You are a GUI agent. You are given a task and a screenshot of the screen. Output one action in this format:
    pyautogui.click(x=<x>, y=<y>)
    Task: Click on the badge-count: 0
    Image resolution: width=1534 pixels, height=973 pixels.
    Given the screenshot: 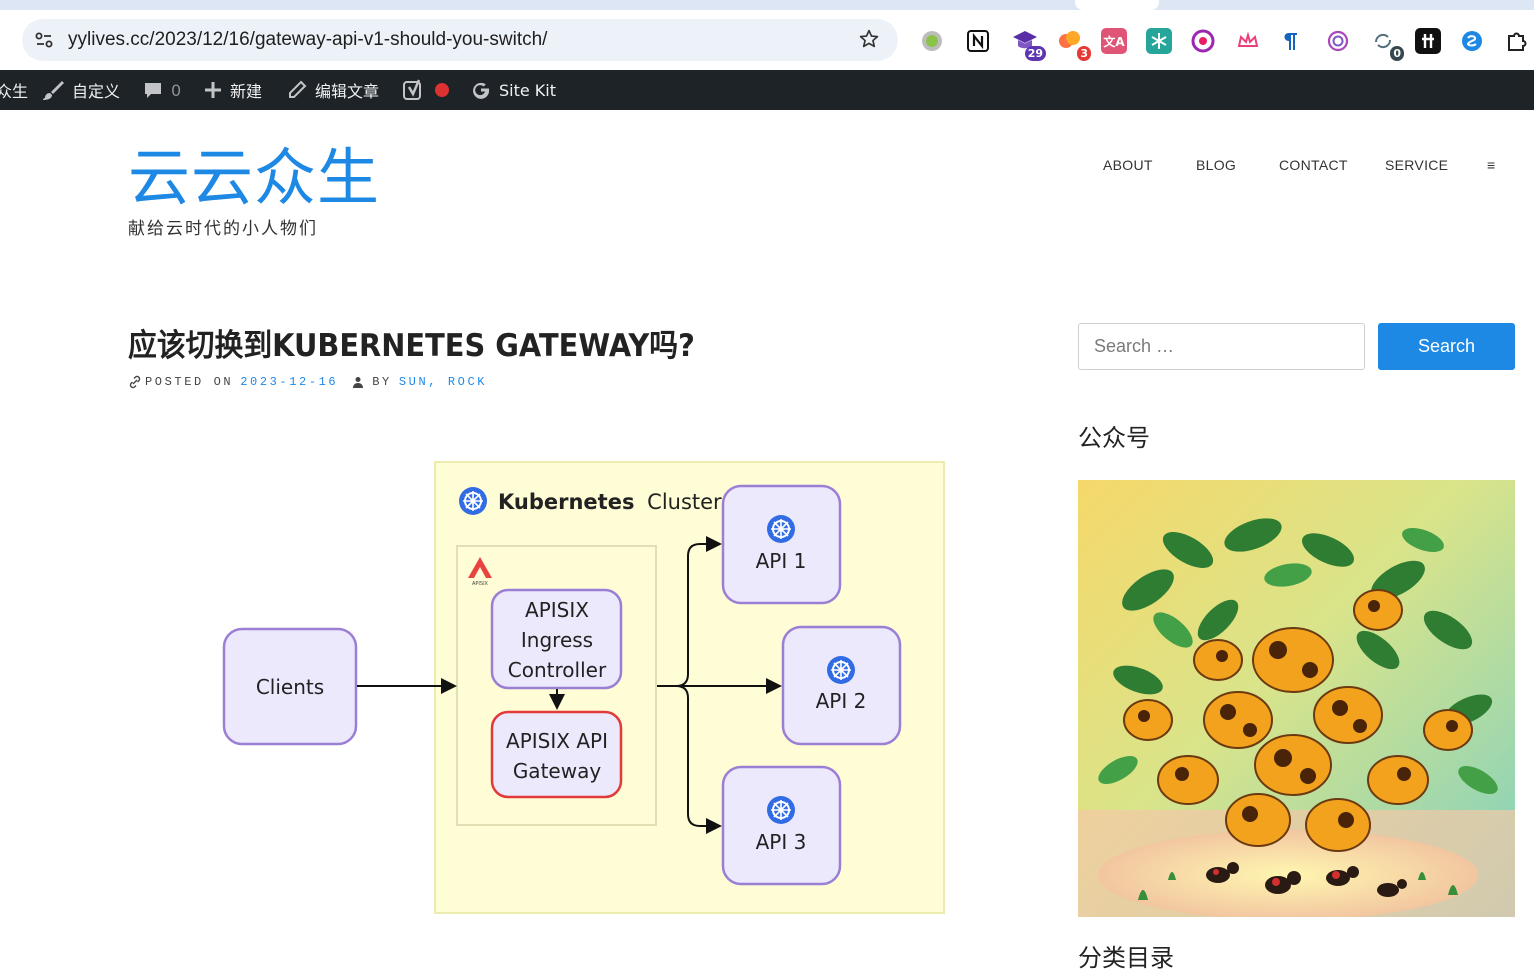 What is the action you would take?
    pyautogui.click(x=1397, y=53)
    